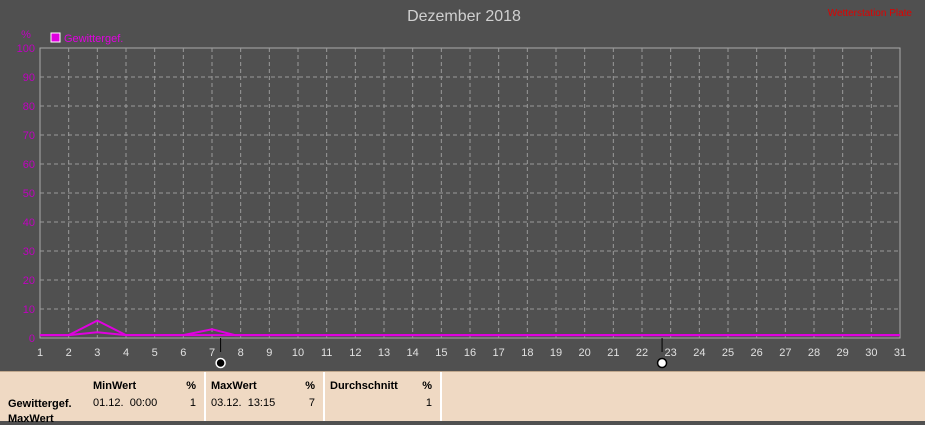  Describe the element at coordinates (757, 353) in the screenshot. I see `x-tick-label: 26` at that location.